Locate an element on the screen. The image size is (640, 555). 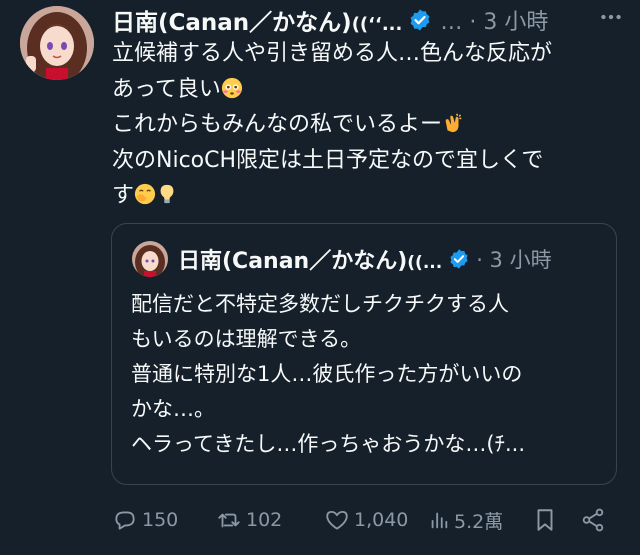
clapping-hands-icon is located at coordinates (453, 123).